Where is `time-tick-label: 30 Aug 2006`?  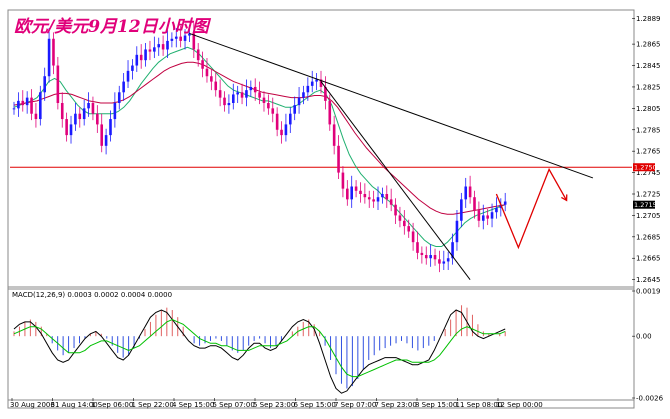 time-tick-label: 30 Aug 2006 is located at coordinates (32, 405).